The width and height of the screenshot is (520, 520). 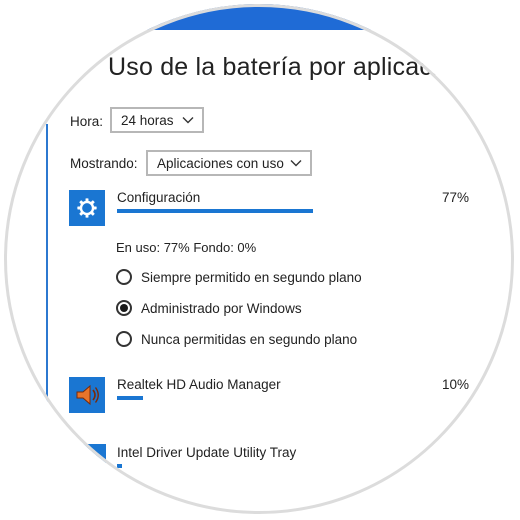 What do you see at coordinates (456, 197) in the screenshot?
I see `app-percent-settings: 77%` at bounding box center [456, 197].